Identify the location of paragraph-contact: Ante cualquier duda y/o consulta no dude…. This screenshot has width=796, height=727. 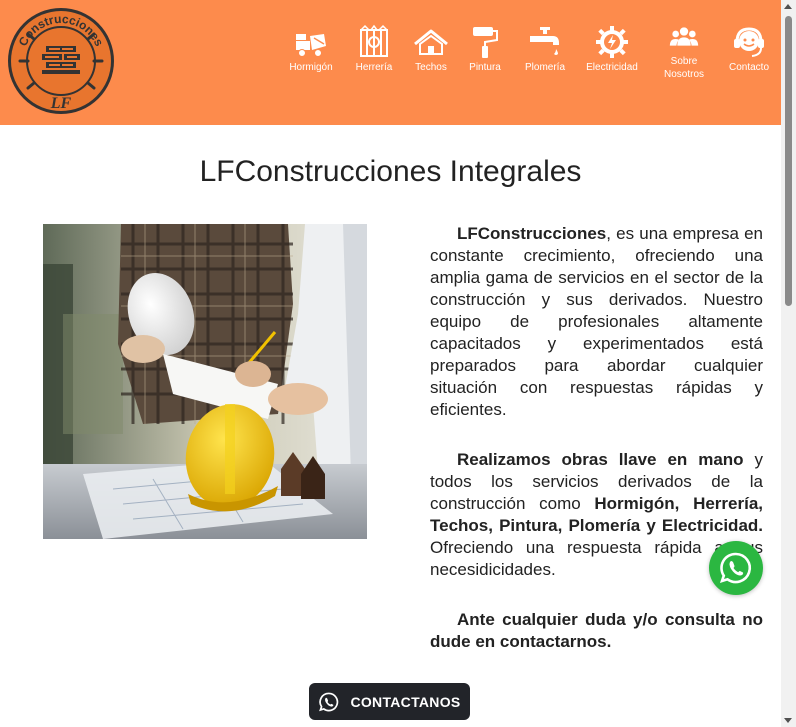
(596, 631).